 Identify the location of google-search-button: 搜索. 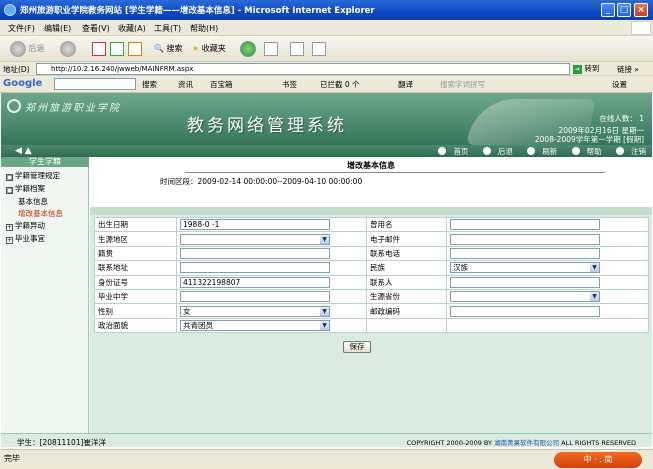
(149, 84).